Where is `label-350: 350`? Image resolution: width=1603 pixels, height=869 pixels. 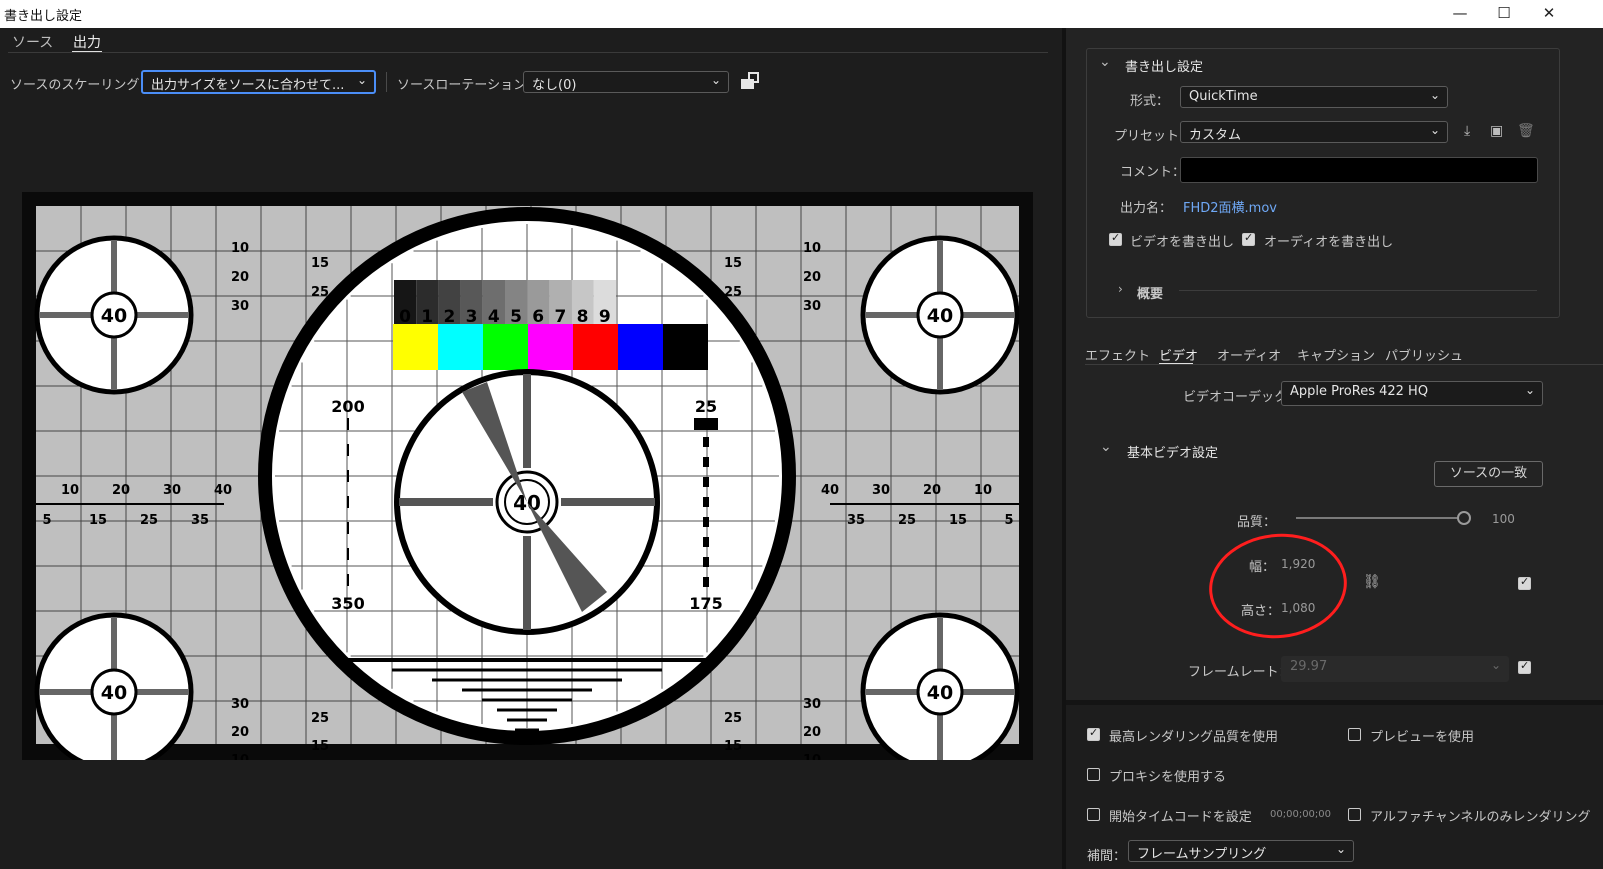
label-350: 350 is located at coordinates (347, 603).